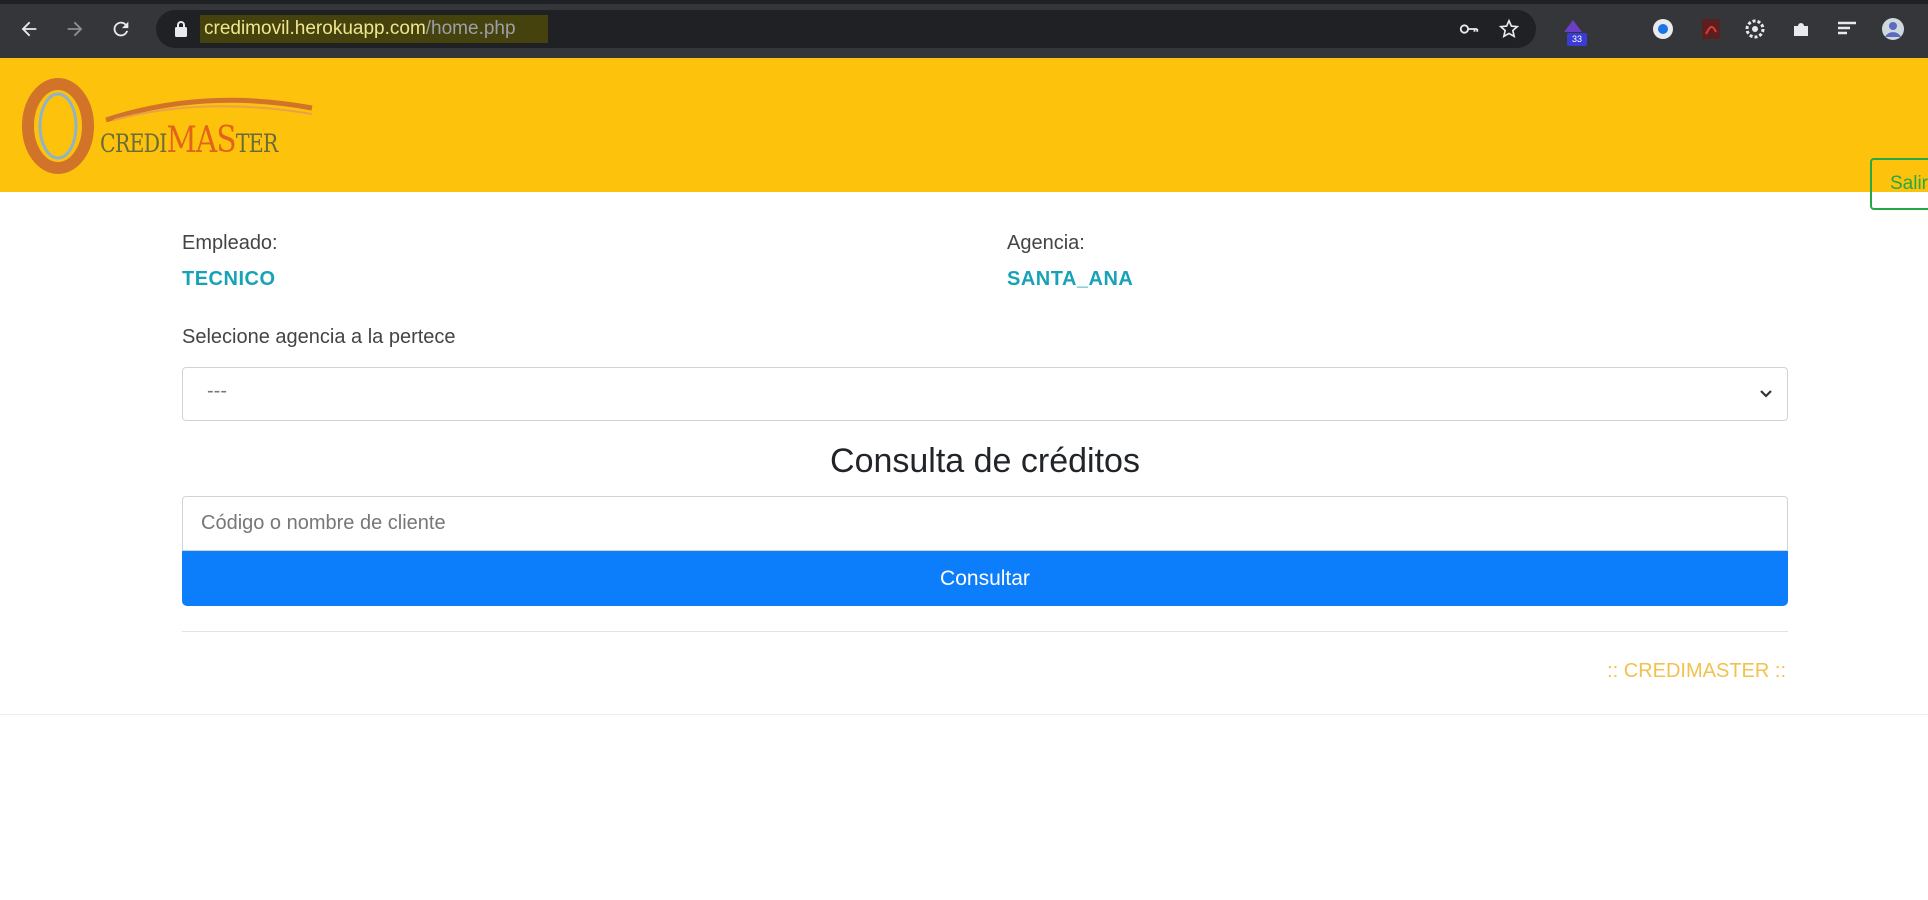 The height and width of the screenshot is (900, 1928). What do you see at coordinates (1899, 184) in the screenshot?
I see `logout-button: Salir` at bounding box center [1899, 184].